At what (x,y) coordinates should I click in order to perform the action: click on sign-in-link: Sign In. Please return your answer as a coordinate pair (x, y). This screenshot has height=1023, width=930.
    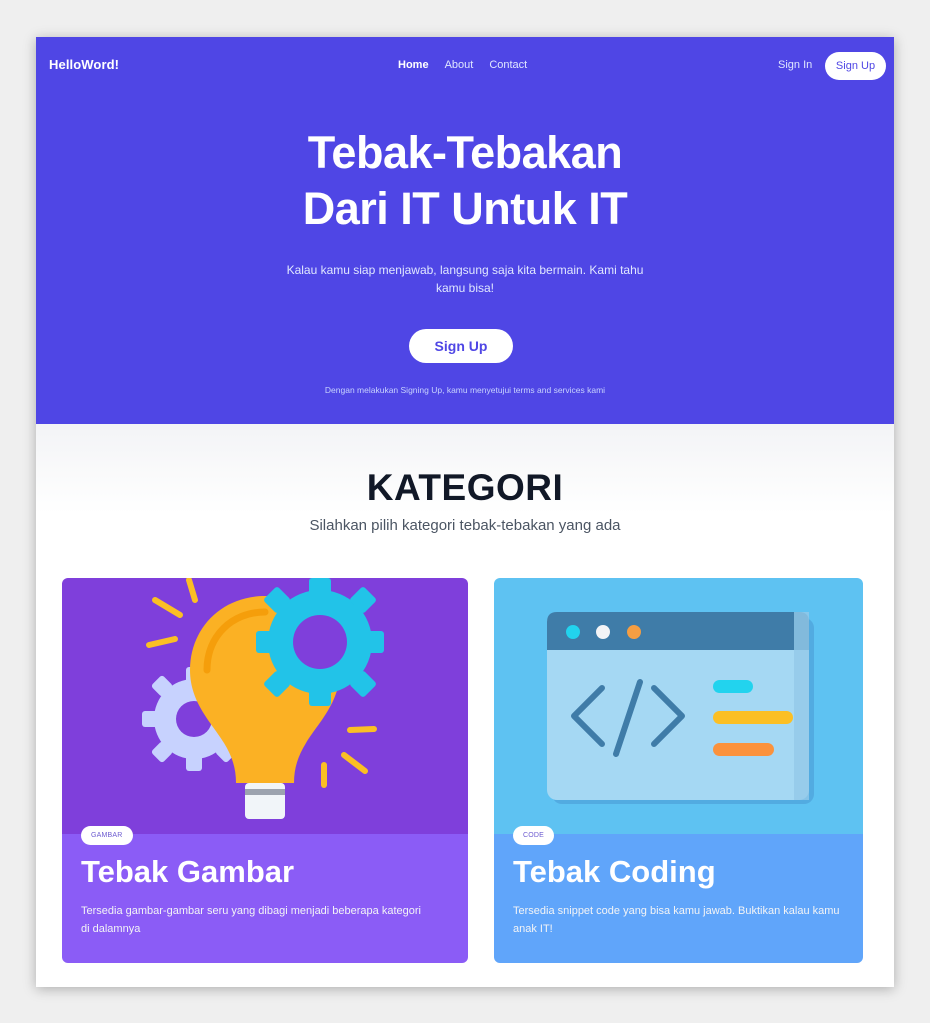
    Looking at the image, I should click on (795, 65).